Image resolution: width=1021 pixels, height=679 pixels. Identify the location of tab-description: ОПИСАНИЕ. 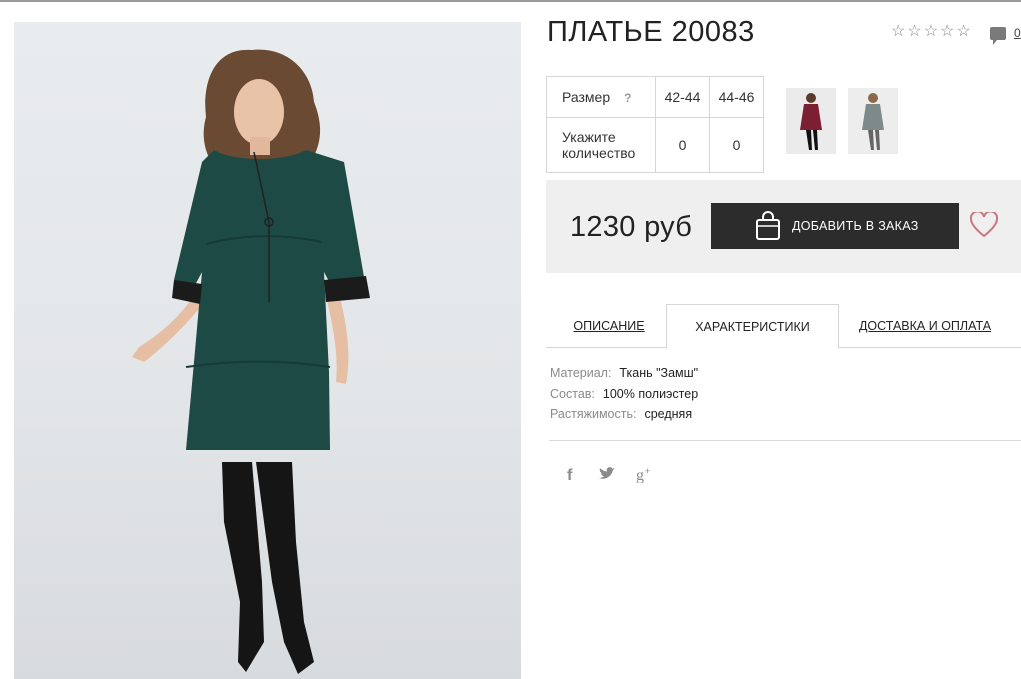
(609, 326).